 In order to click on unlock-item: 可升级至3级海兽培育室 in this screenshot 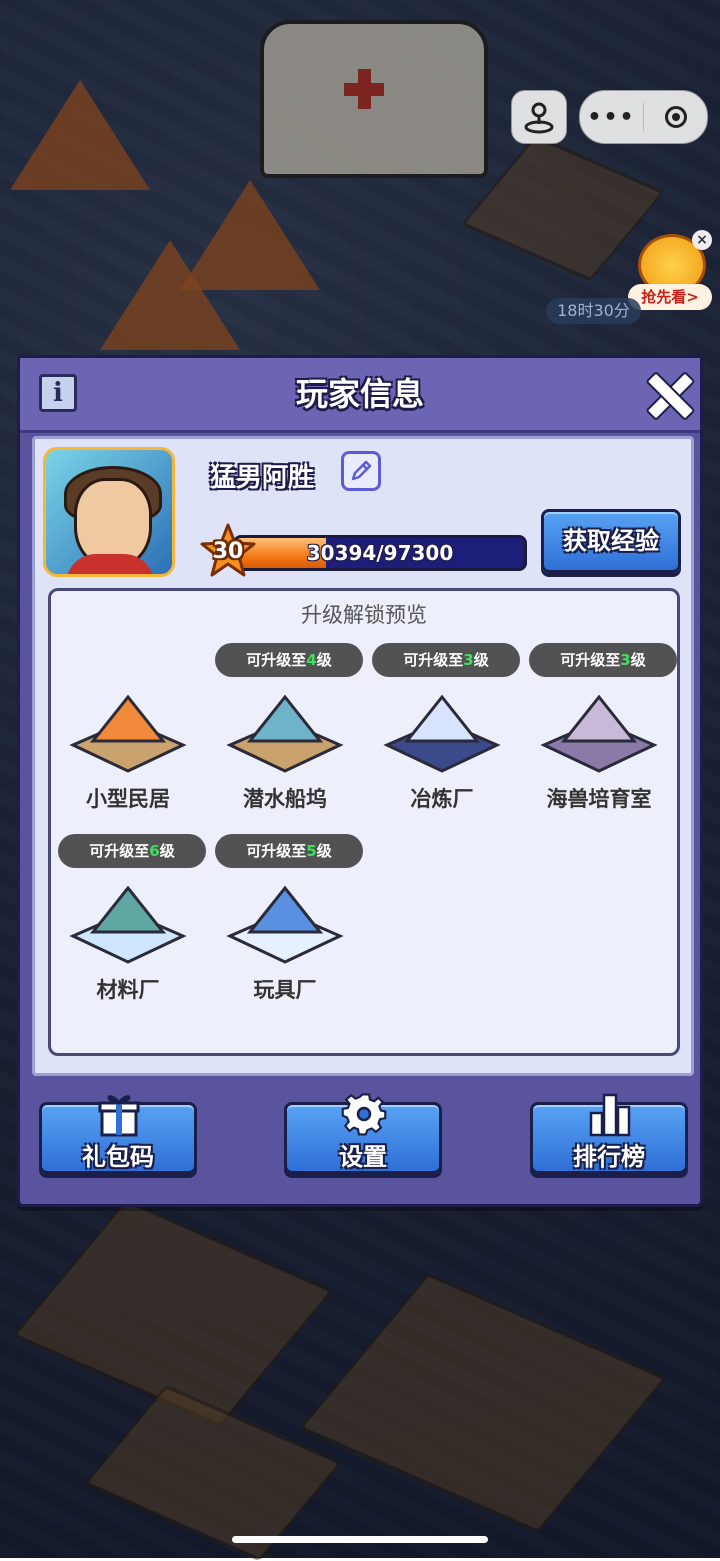, I will do `click(600, 728)`.